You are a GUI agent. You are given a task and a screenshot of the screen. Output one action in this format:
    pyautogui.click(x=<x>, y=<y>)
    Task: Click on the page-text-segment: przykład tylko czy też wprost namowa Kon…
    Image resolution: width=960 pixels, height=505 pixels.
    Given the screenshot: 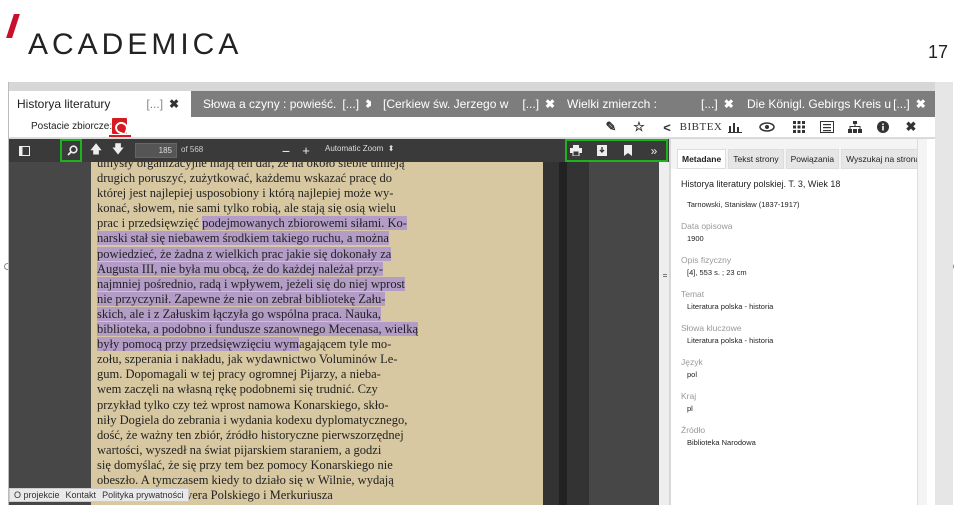 What is the action you would take?
    pyautogui.click(x=243, y=404)
    